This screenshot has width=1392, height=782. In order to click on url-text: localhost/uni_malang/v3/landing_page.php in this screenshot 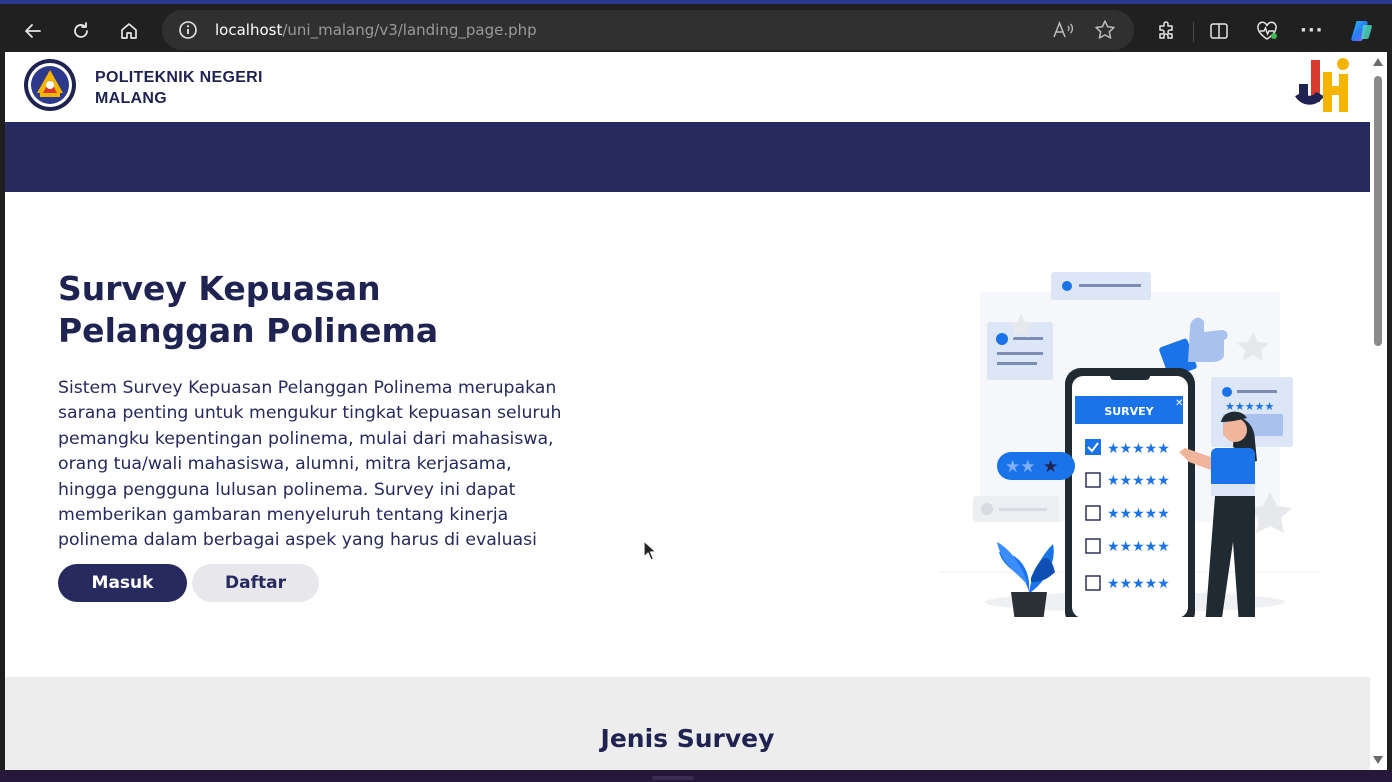, I will do `click(376, 30)`.